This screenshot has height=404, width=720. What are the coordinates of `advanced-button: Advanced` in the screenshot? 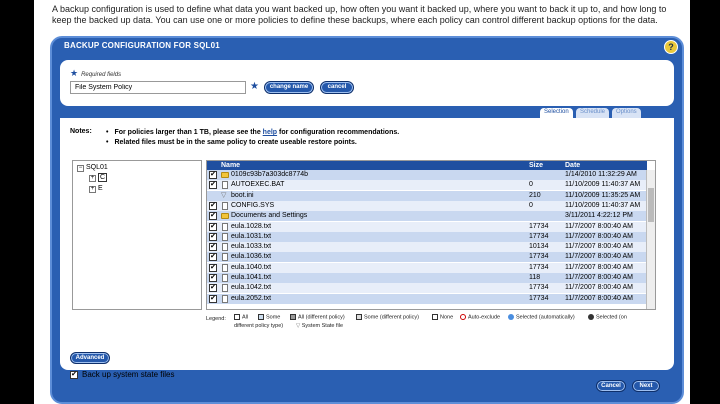 It's located at (90, 358).